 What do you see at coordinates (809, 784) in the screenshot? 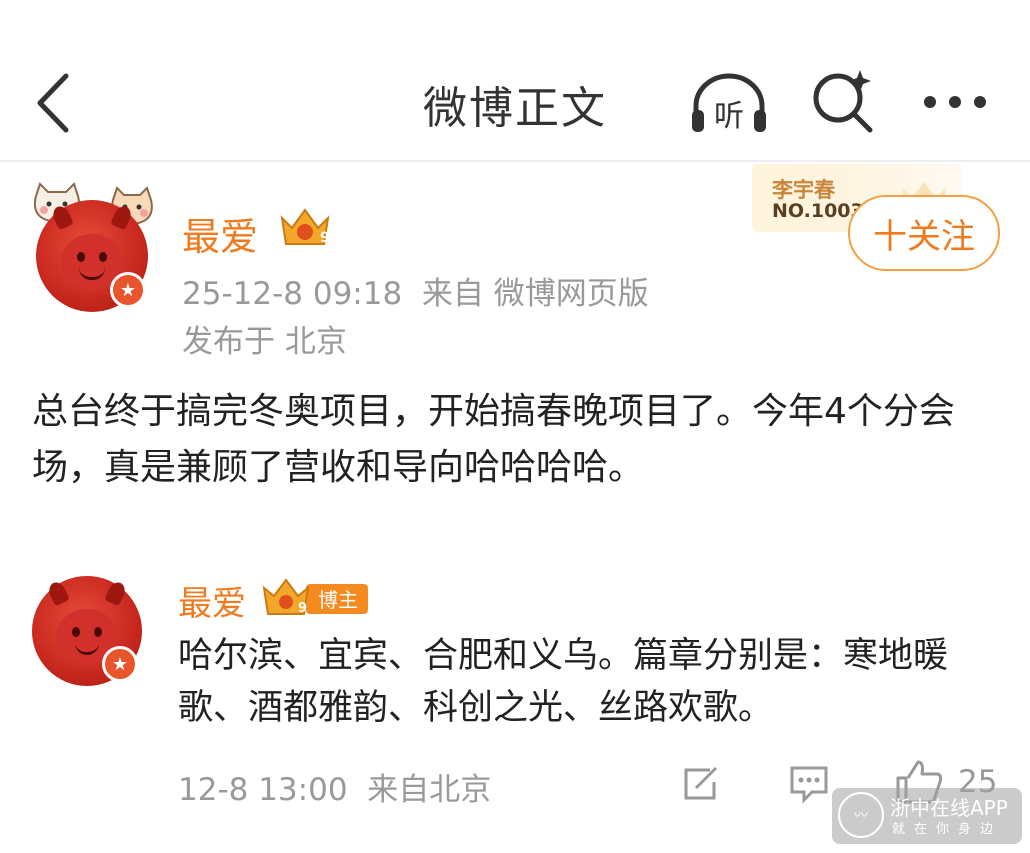
I see `comment-icon` at bounding box center [809, 784].